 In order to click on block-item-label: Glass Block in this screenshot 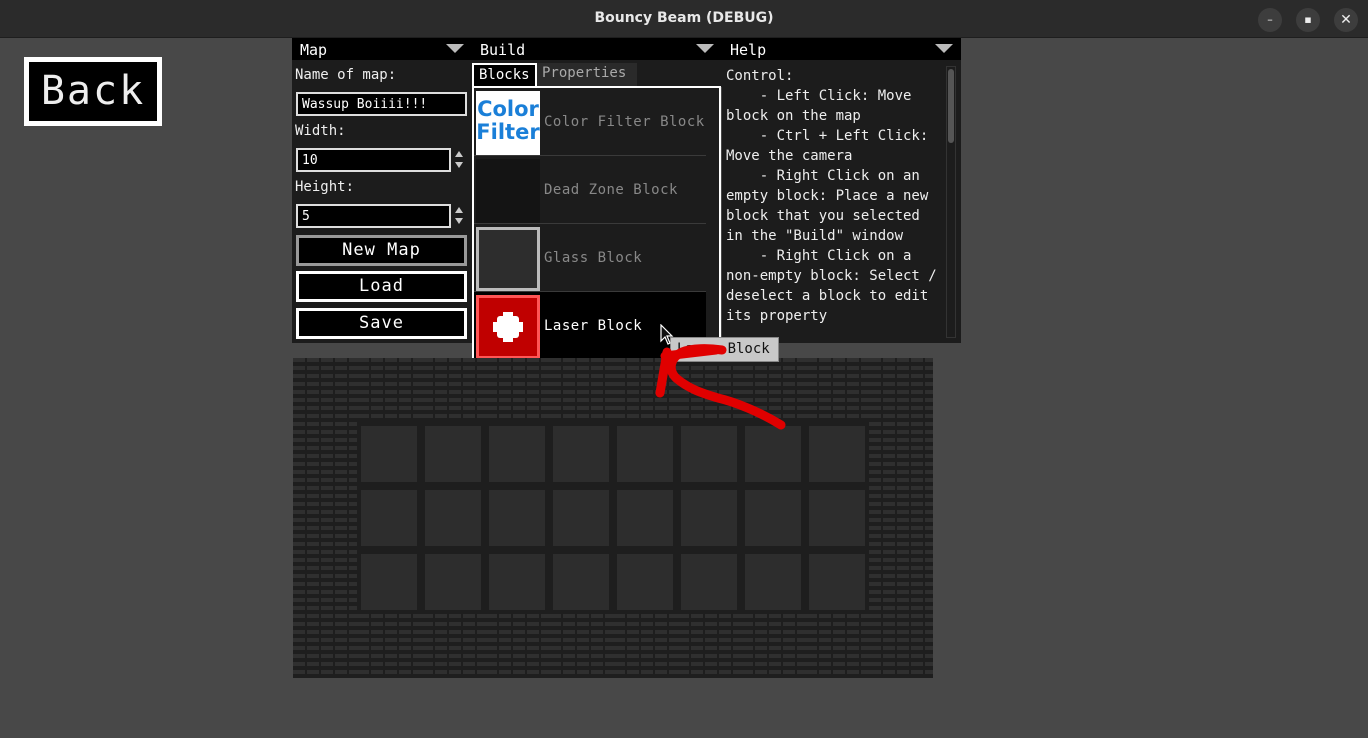, I will do `click(593, 258)`.